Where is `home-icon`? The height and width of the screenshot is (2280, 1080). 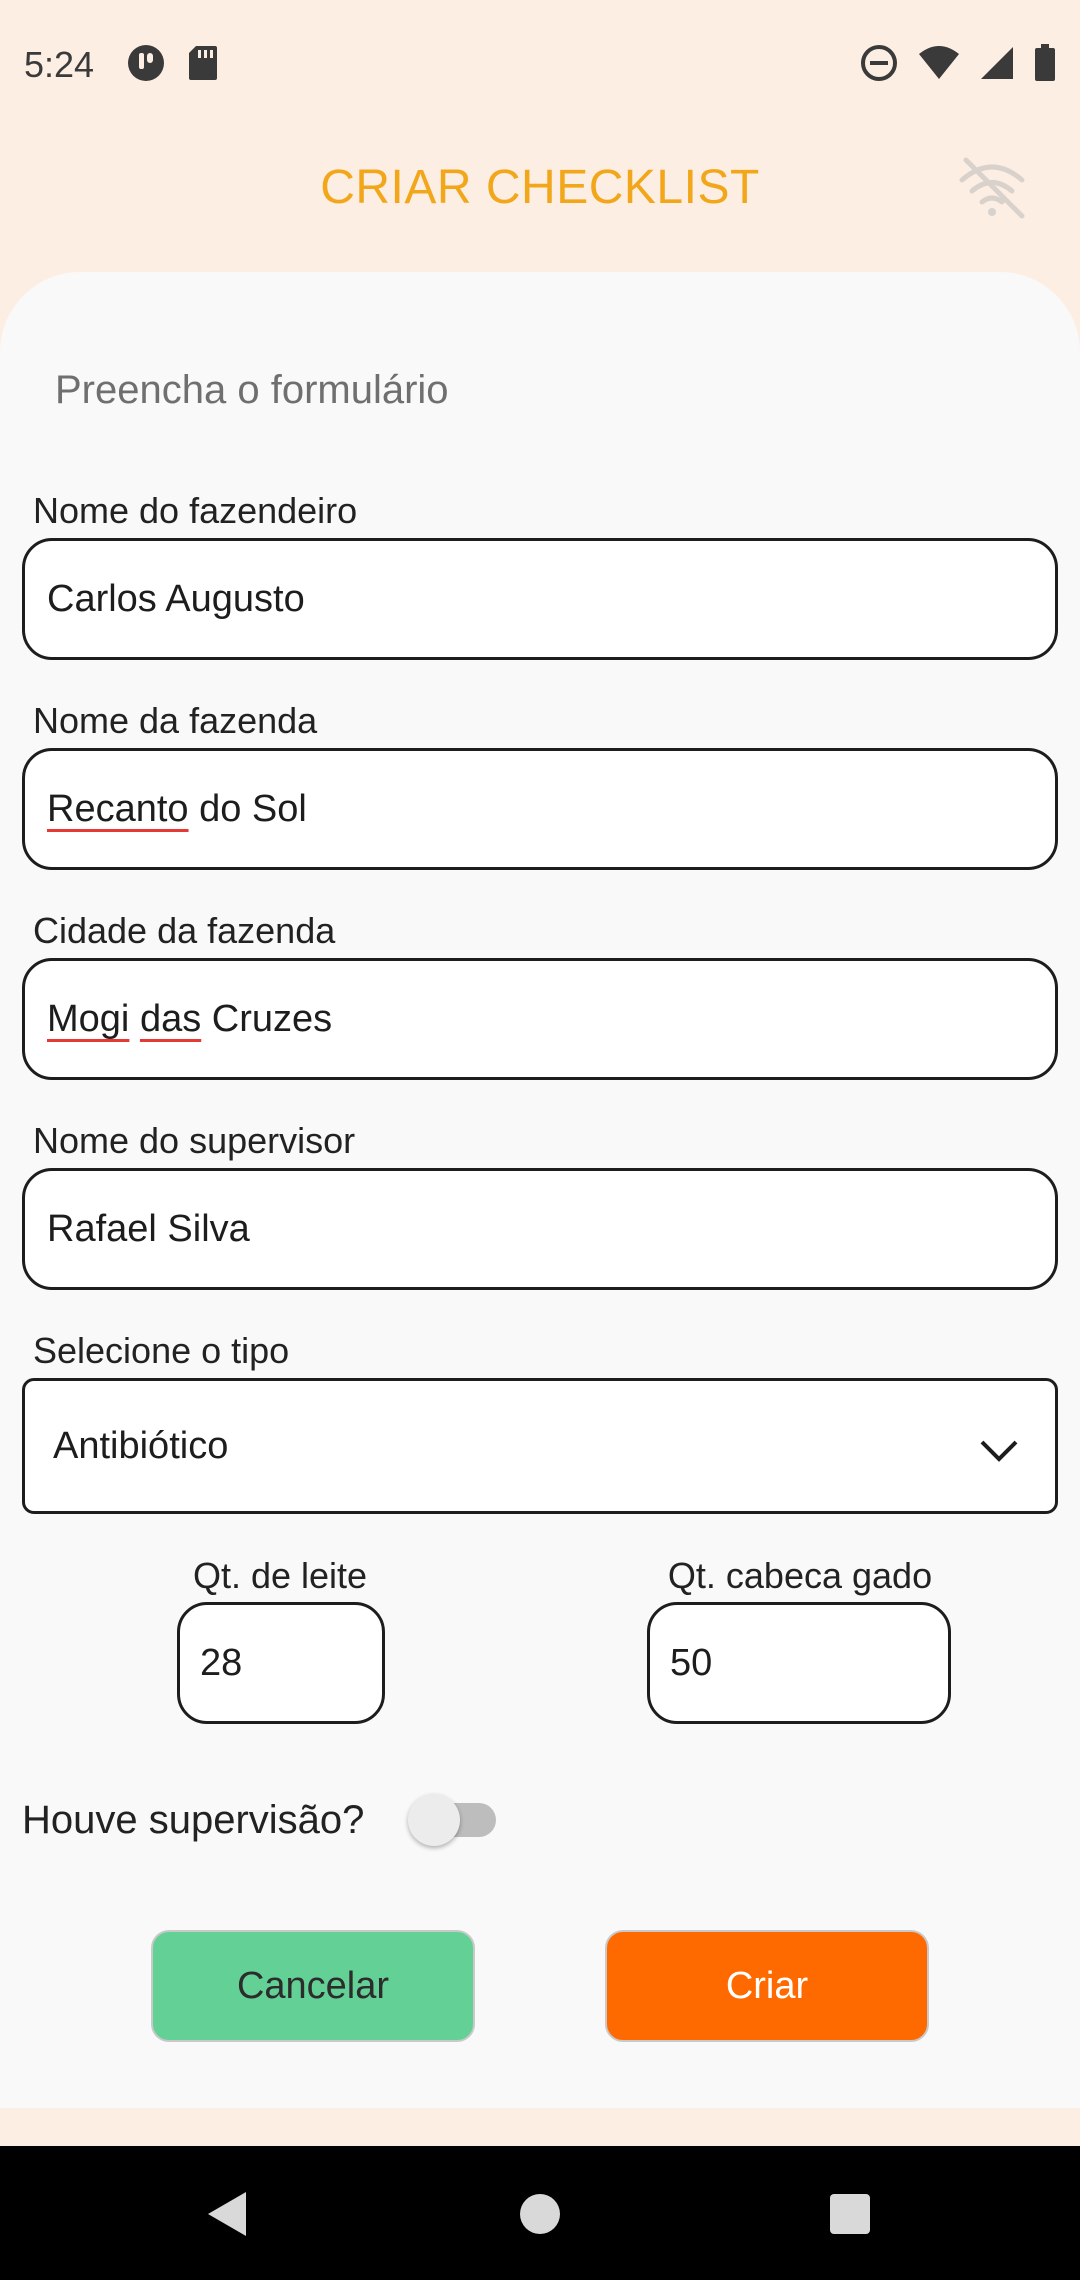
home-icon is located at coordinates (540, 2216).